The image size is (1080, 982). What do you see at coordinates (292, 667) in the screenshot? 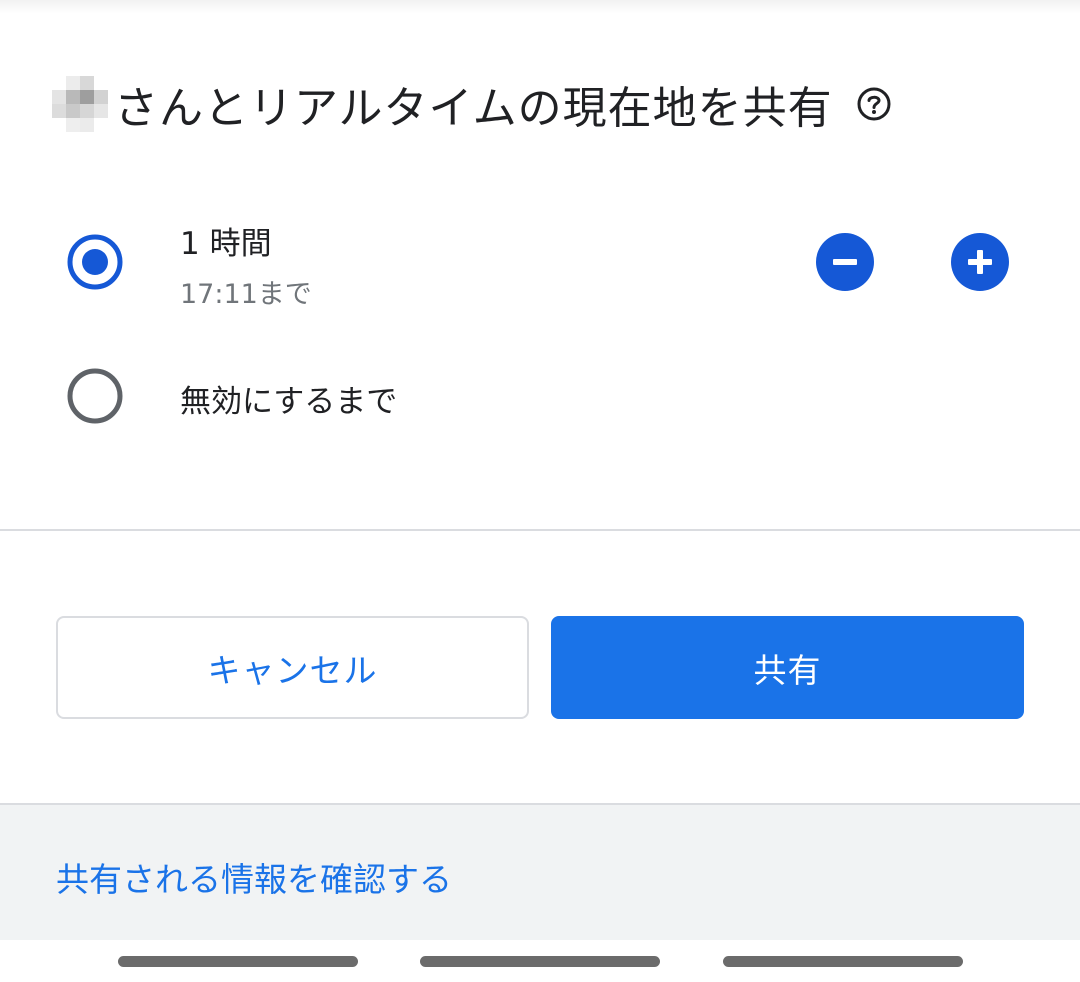
I see `cancel-button: キャンセル` at bounding box center [292, 667].